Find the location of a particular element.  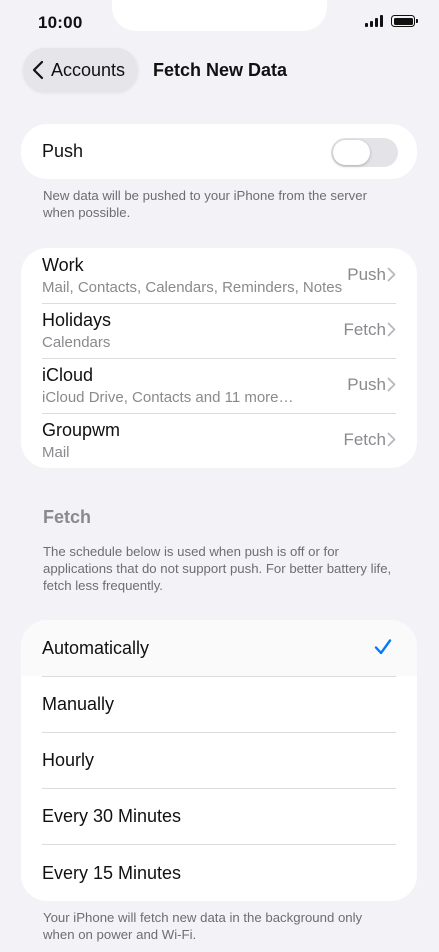

cellular-signal-icon is located at coordinates (374, 21).